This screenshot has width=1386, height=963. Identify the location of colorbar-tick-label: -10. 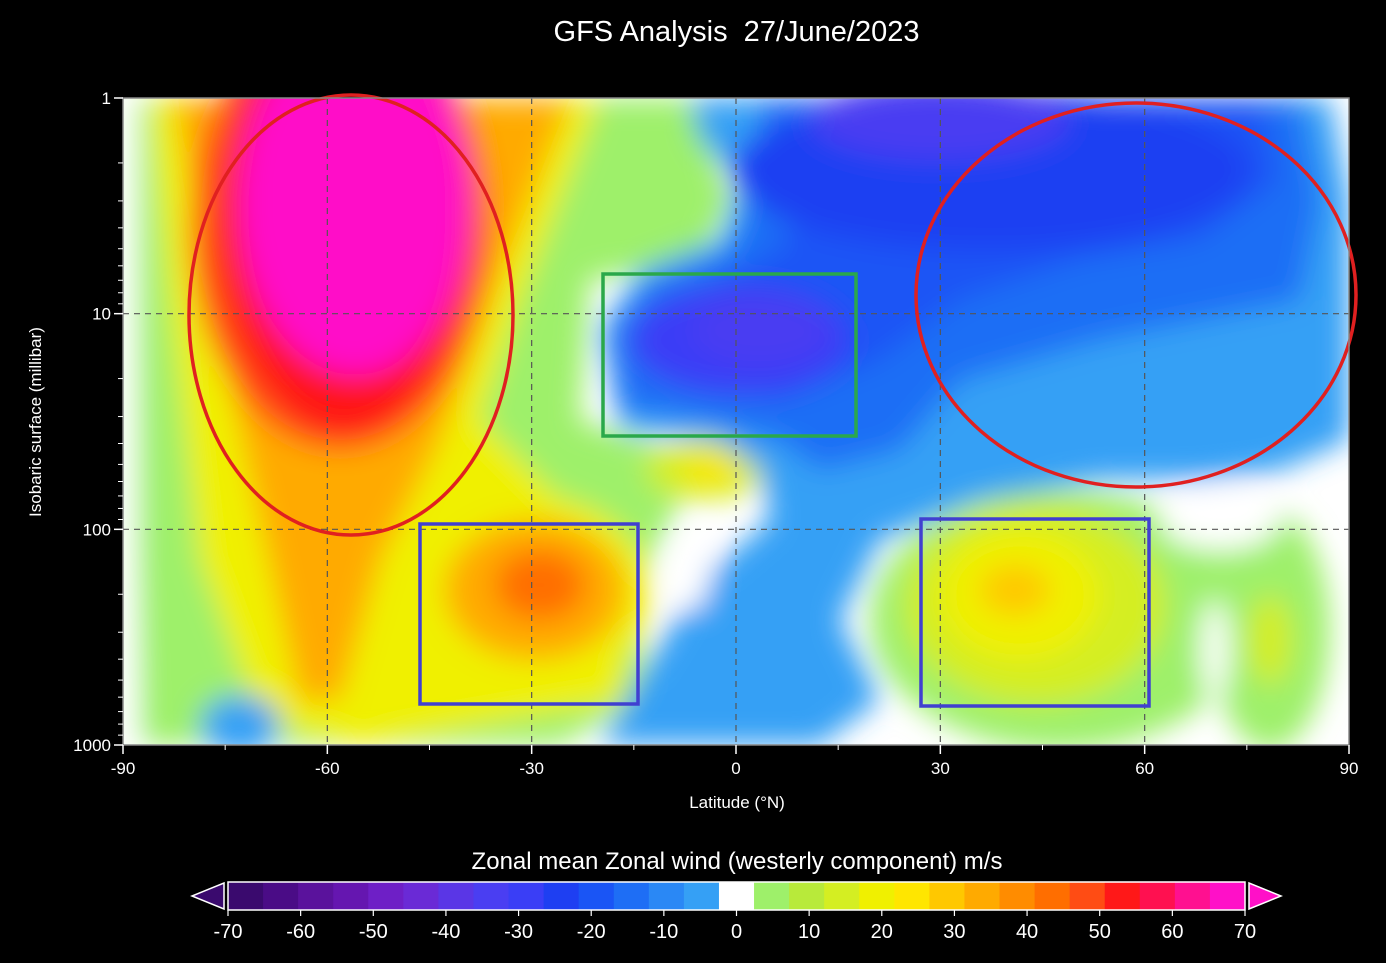
(663, 932).